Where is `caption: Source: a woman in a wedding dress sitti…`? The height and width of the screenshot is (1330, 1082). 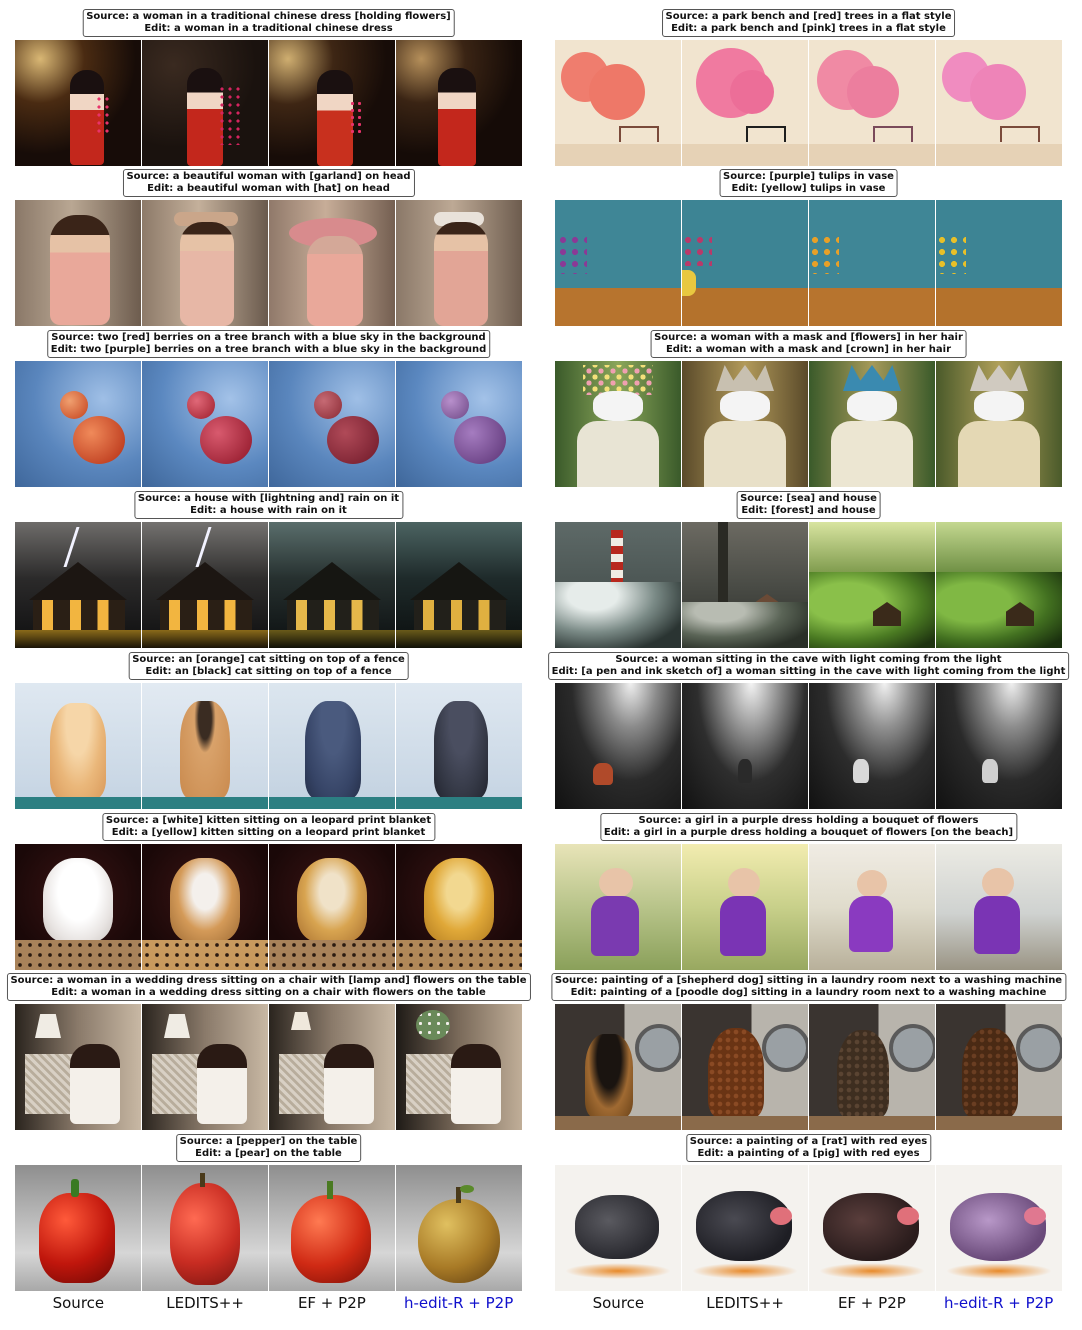 caption: Source: a woman in a wedding dress sitti… is located at coordinates (268, 987).